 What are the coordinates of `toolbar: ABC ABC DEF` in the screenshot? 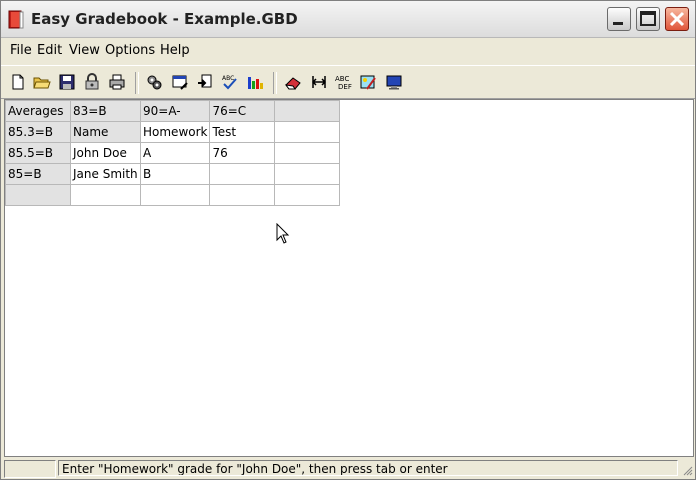 It's located at (348, 82).